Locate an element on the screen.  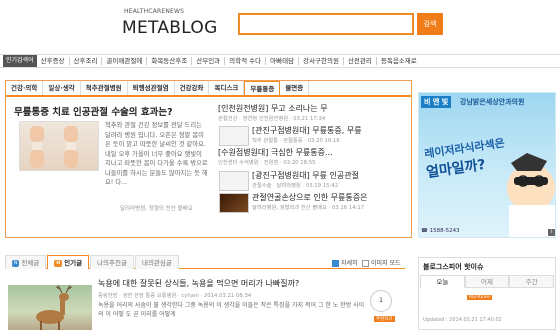
keyword-link: 산후증상 is located at coordinates (53, 61).